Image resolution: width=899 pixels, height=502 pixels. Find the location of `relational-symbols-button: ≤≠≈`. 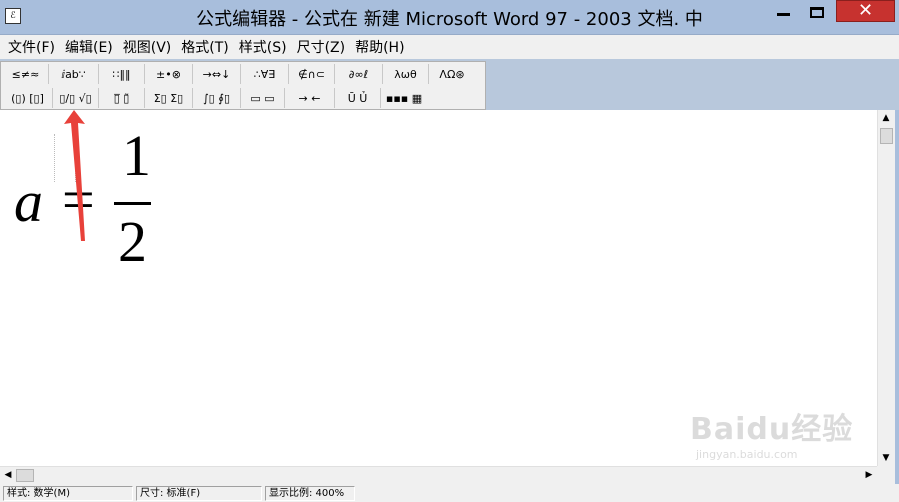

relational-symbols-button: ≤≠≈ is located at coordinates (26, 74).